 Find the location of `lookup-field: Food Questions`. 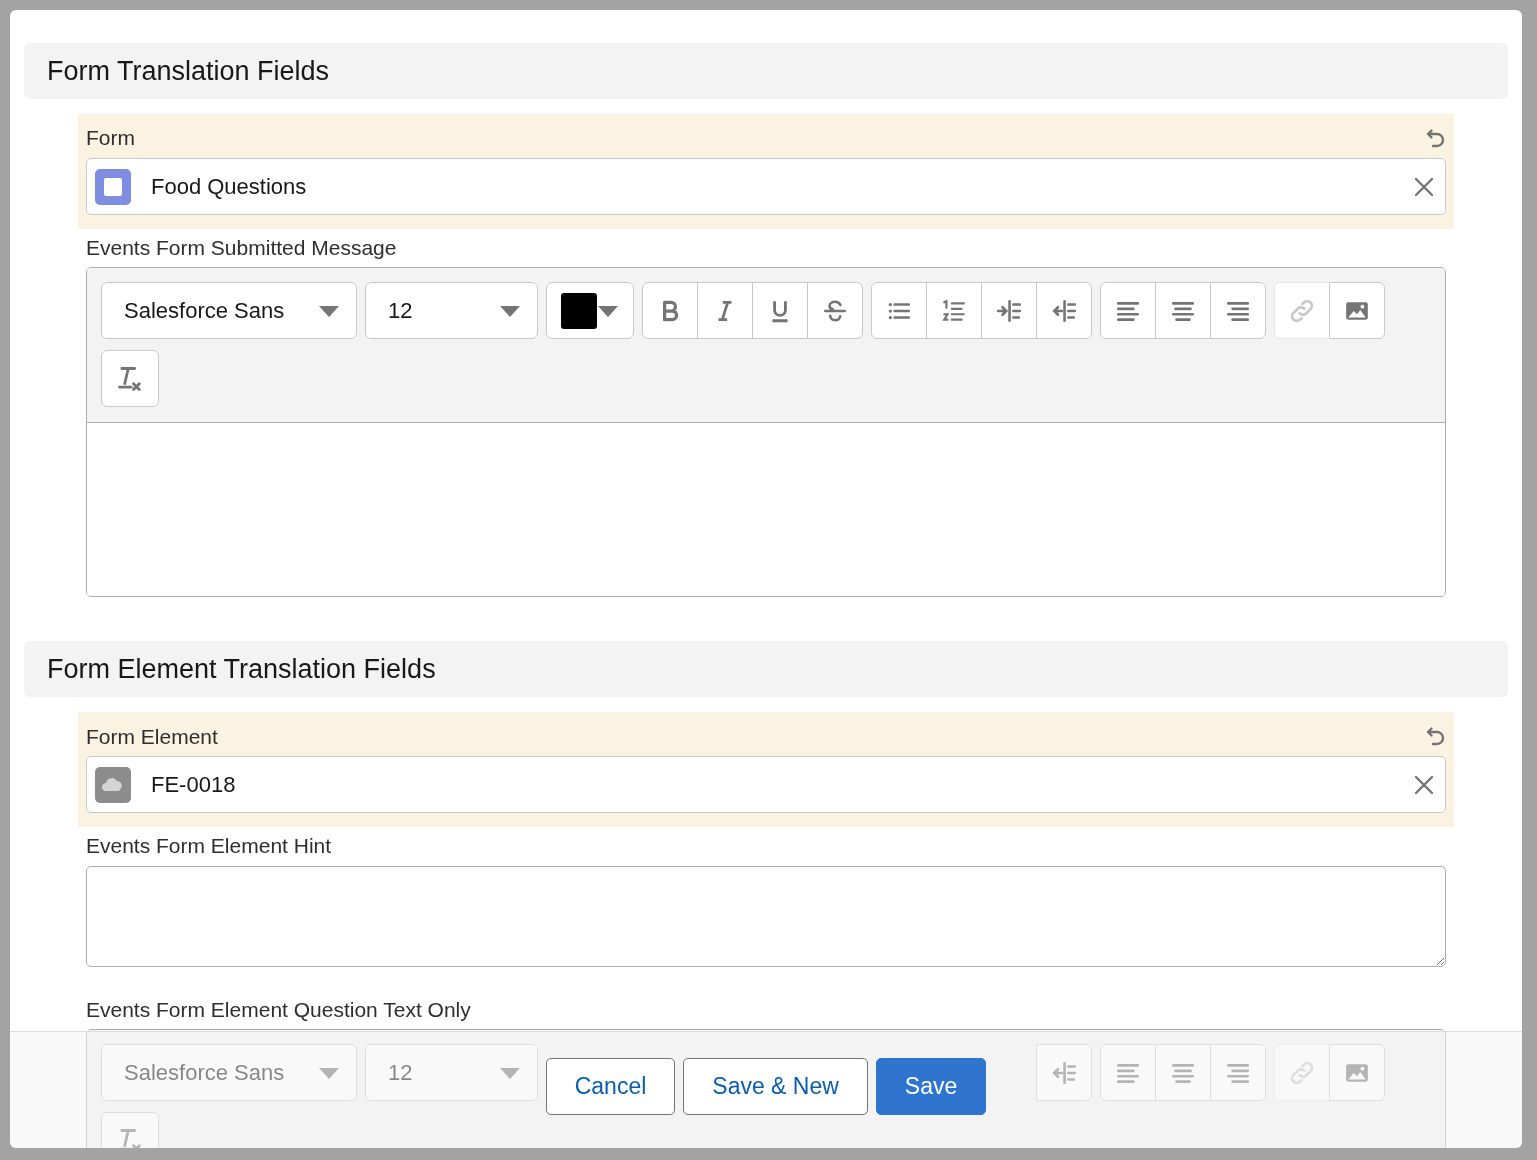

lookup-field: Food Questions is located at coordinates (766, 186).